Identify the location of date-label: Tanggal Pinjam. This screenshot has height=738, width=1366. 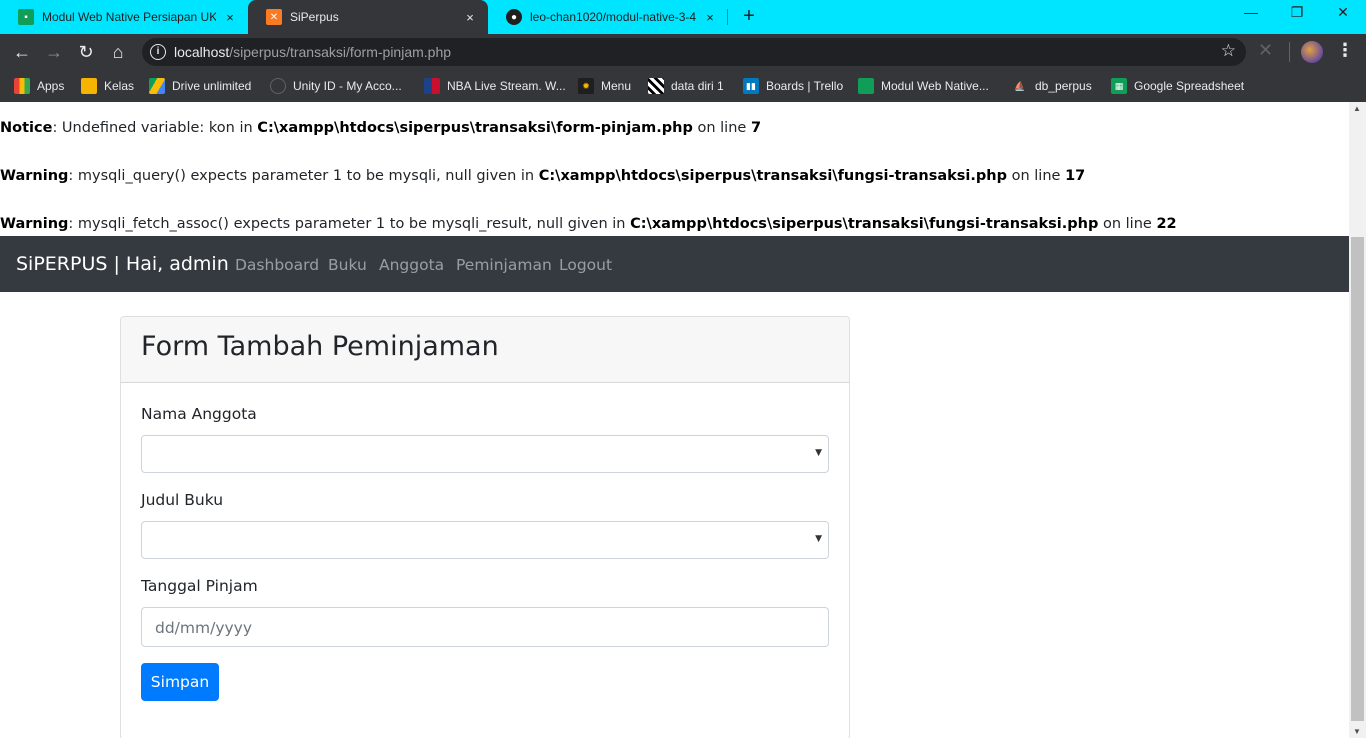
(199, 586).